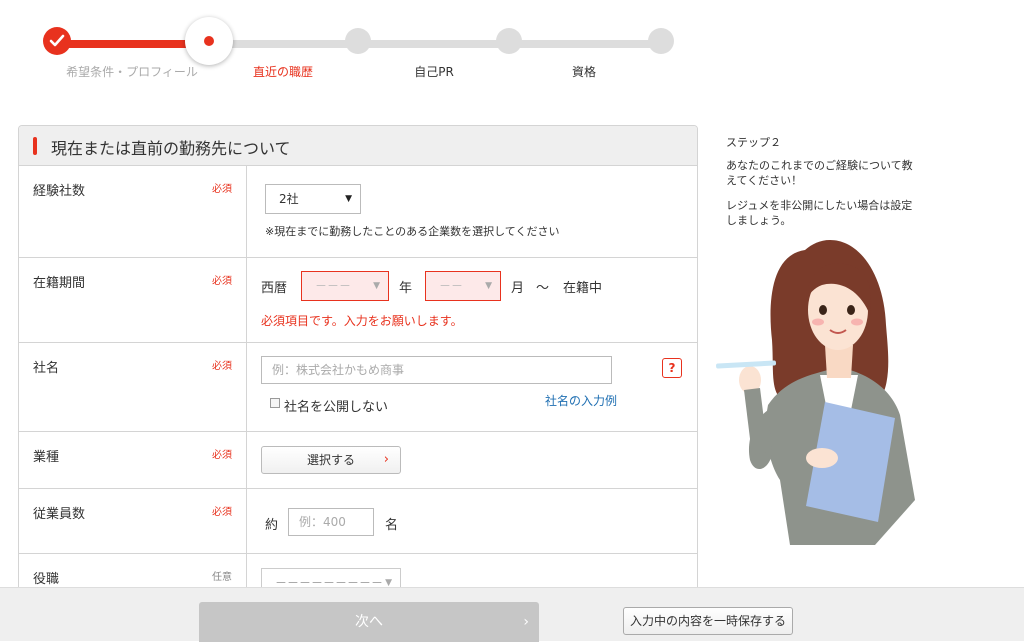 This screenshot has width=1024, height=642. Describe the element at coordinates (435, 44) in the screenshot. I see `stepper-track-todo` at that location.